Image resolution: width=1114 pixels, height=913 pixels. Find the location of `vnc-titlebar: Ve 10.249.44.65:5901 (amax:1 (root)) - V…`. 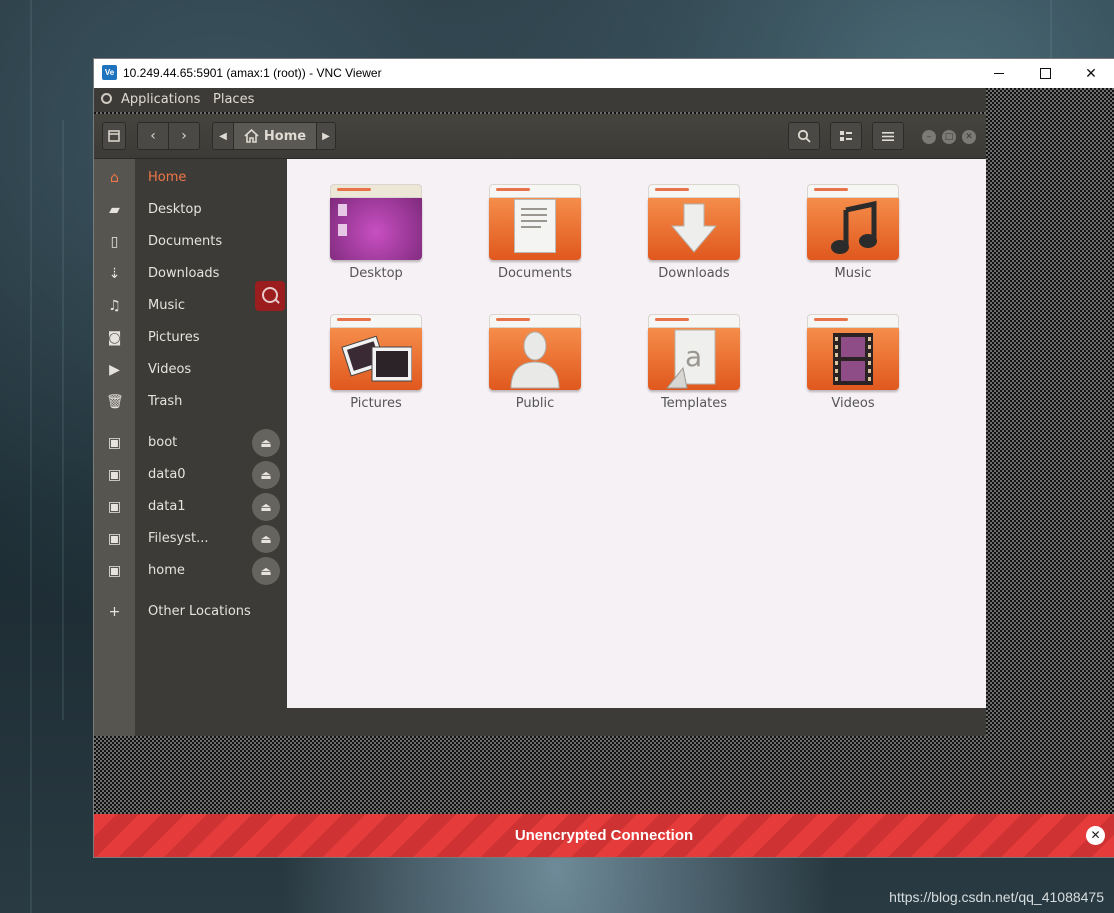

vnc-titlebar: Ve 10.249.44.65:5901 (amax:1 (root)) - V… is located at coordinates (604, 73).